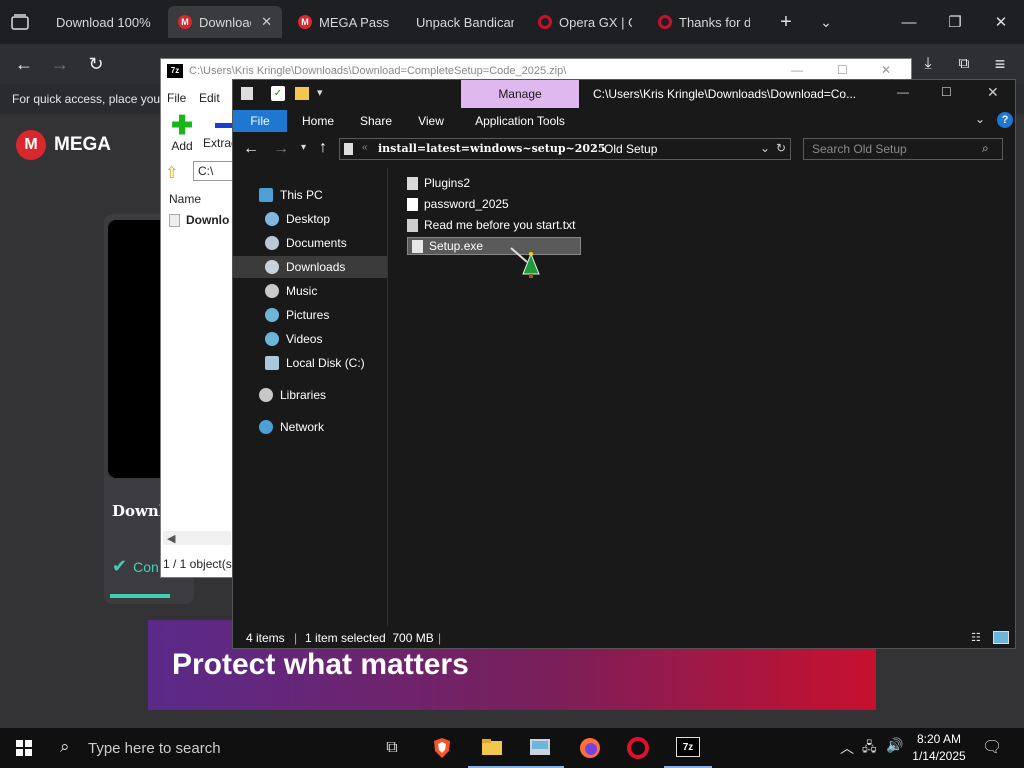 The height and width of the screenshot is (768, 1024). Describe the element at coordinates (138, 511) in the screenshot. I see `download-heading: Downl` at that location.